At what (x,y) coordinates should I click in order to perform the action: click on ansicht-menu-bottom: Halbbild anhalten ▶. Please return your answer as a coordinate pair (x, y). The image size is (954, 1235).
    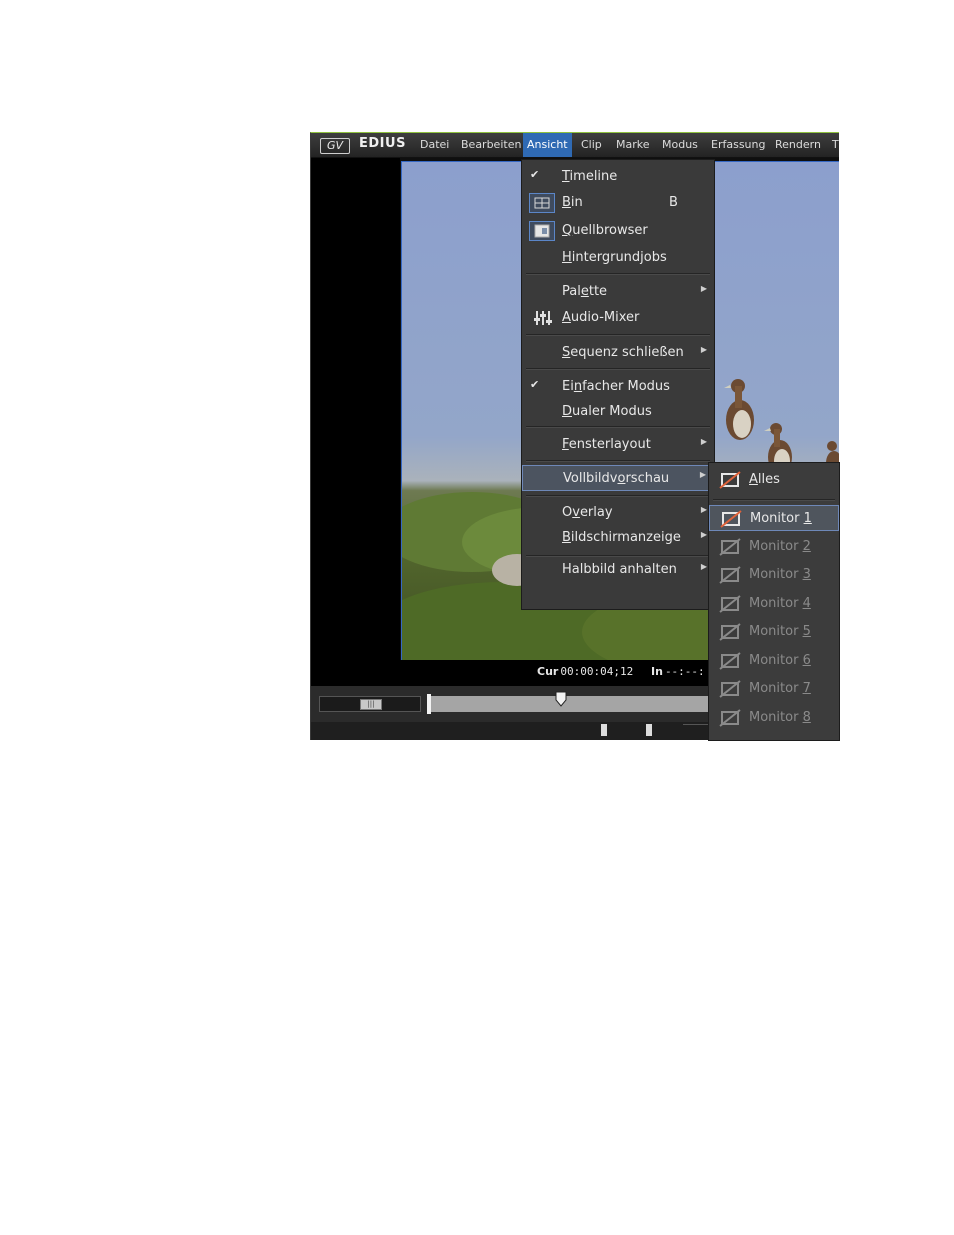
    Looking at the image, I should click on (618, 582).